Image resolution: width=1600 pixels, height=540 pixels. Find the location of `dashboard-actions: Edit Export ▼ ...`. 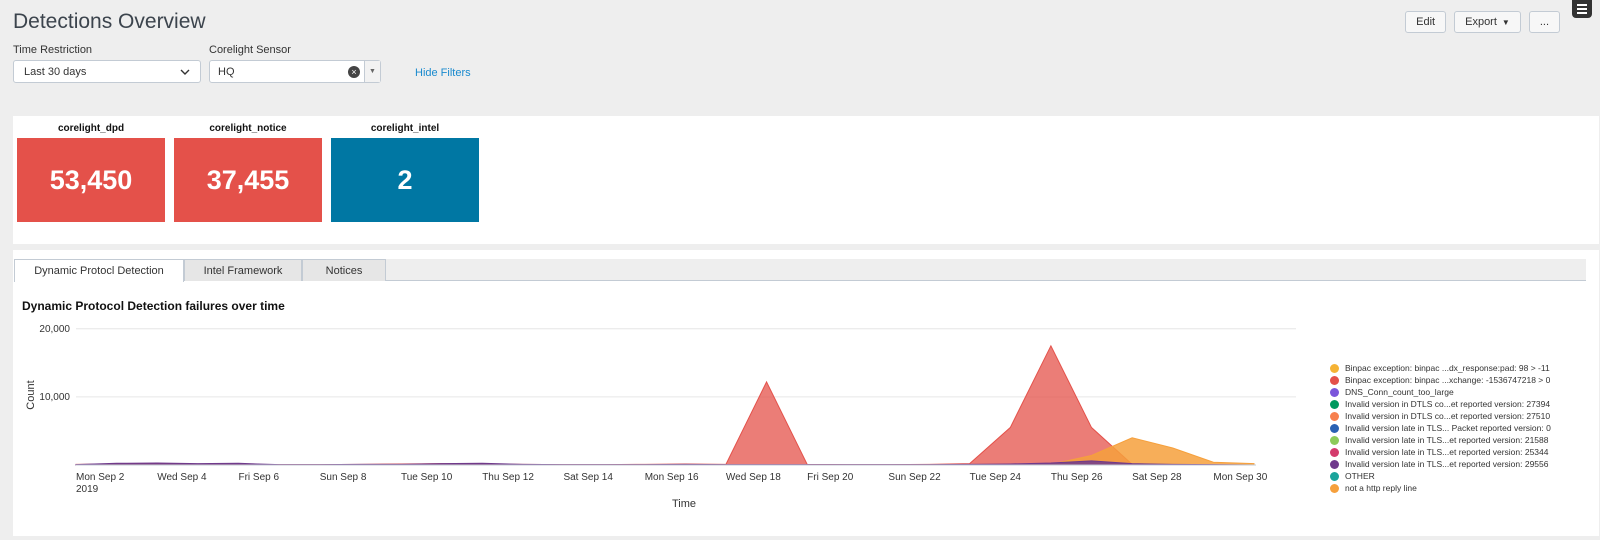

dashboard-actions: Edit Export ▼ ... is located at coordinates (1482, 22).